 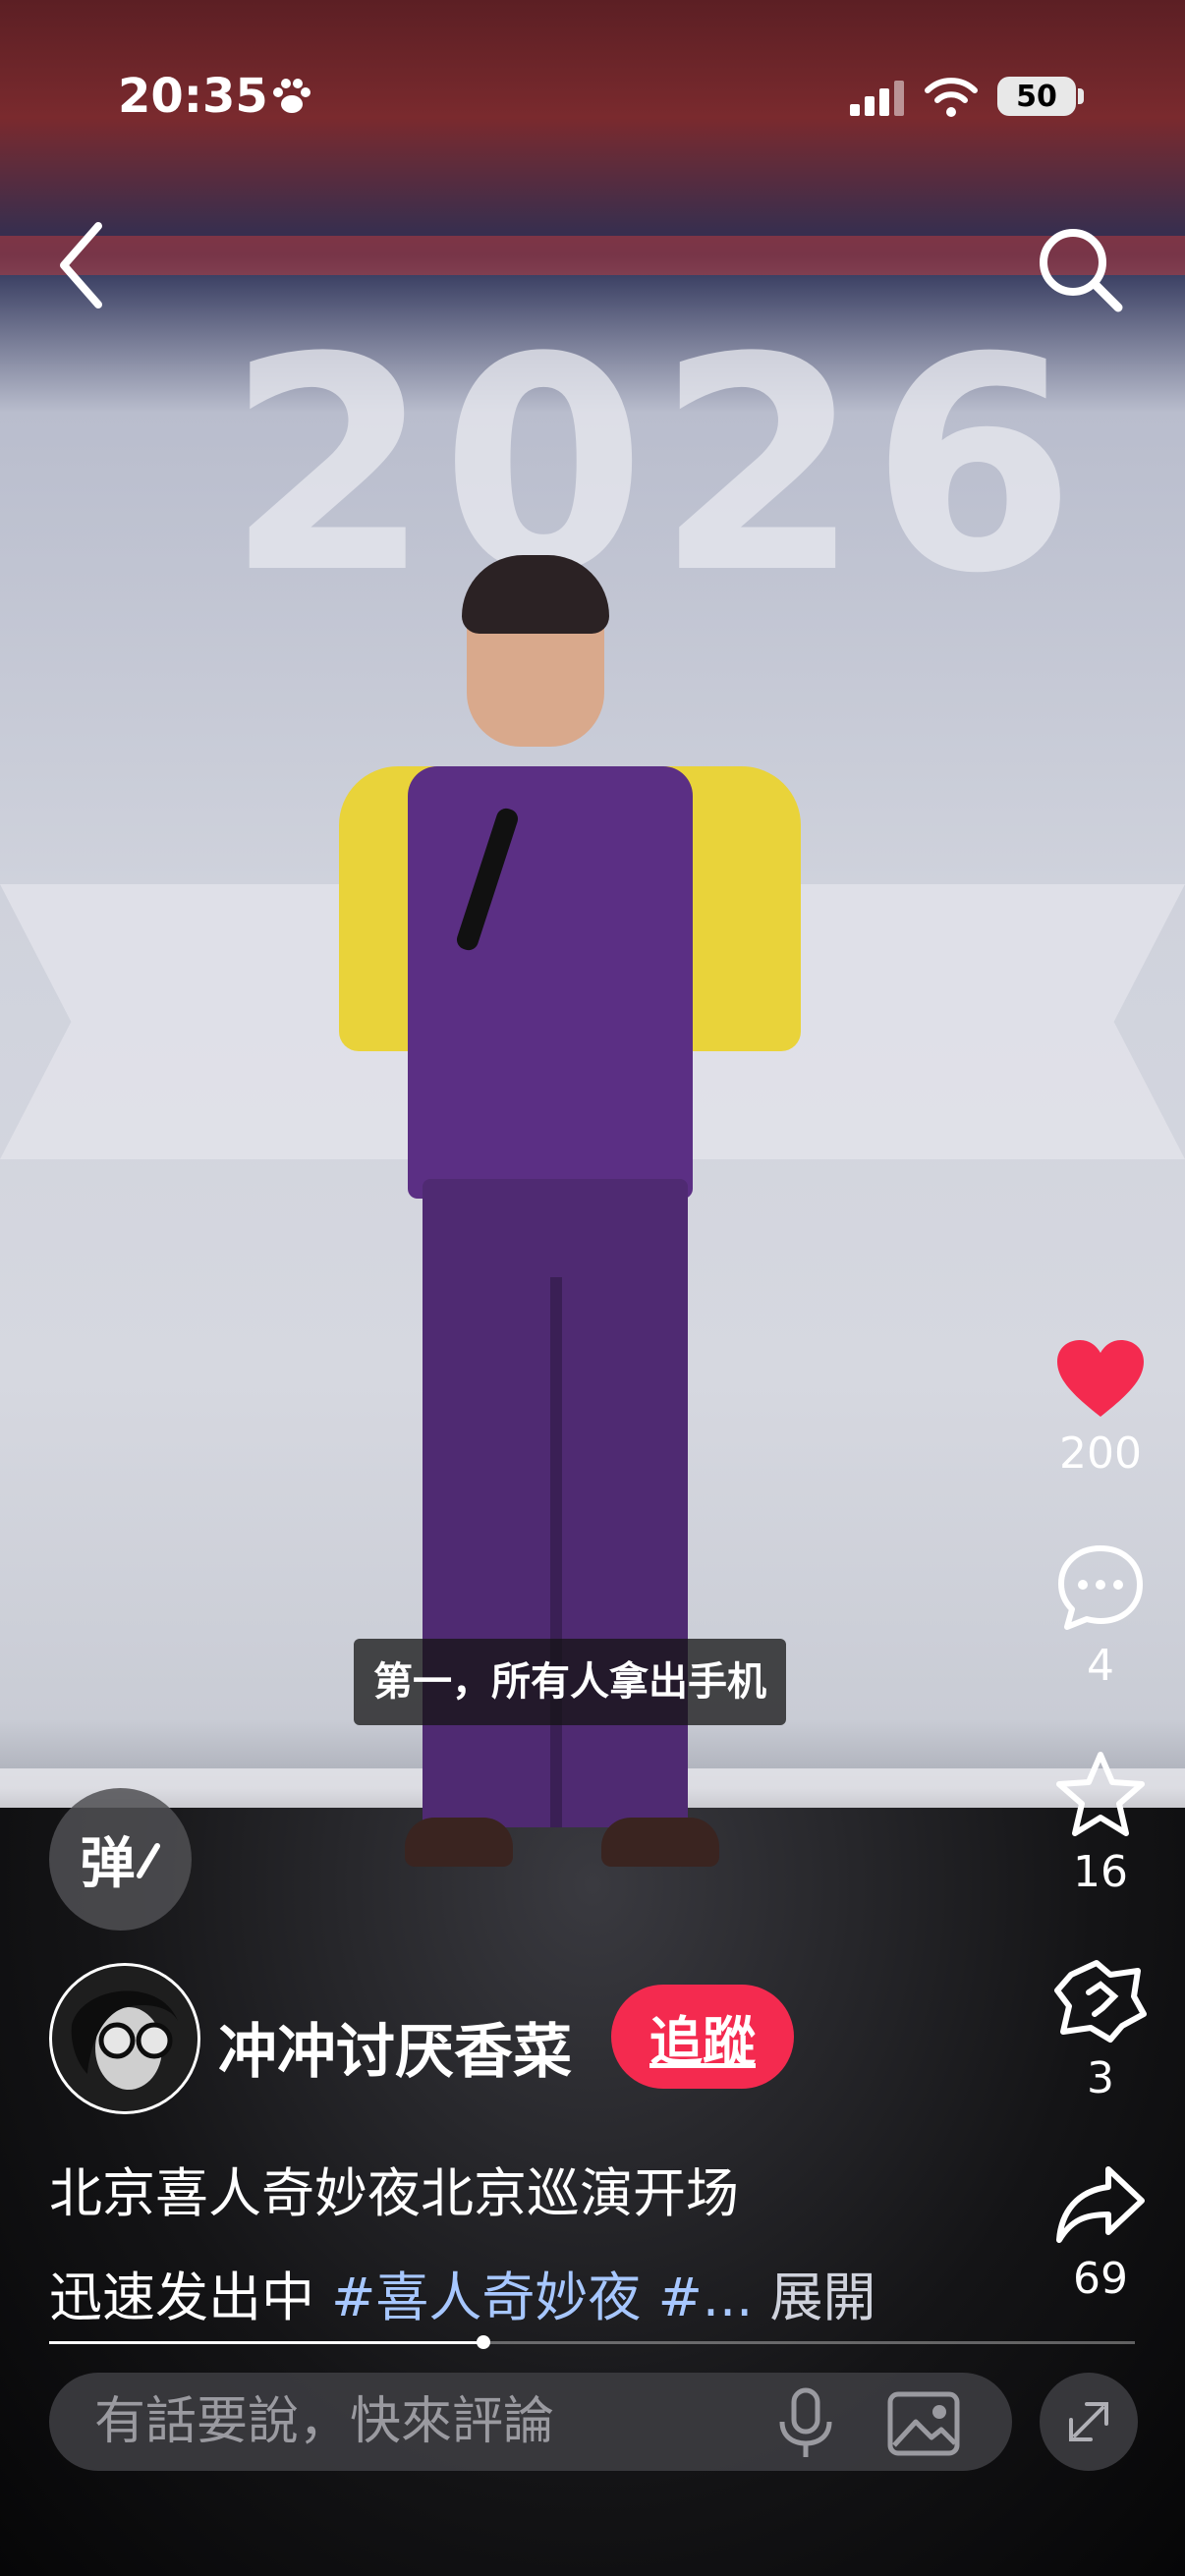 What do you see at coordinates (1100, 2204) in the screenshot?
I see `share-arrow-icon` at bounding box center [1100, 2204].